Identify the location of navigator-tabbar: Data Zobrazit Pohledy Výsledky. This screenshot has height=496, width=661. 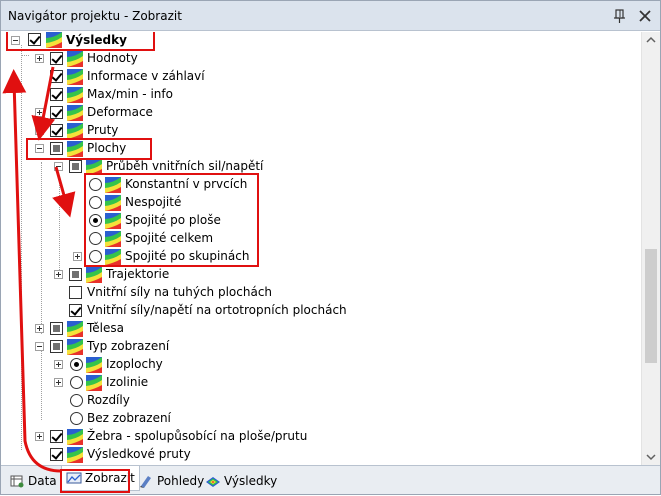
(330, 479).